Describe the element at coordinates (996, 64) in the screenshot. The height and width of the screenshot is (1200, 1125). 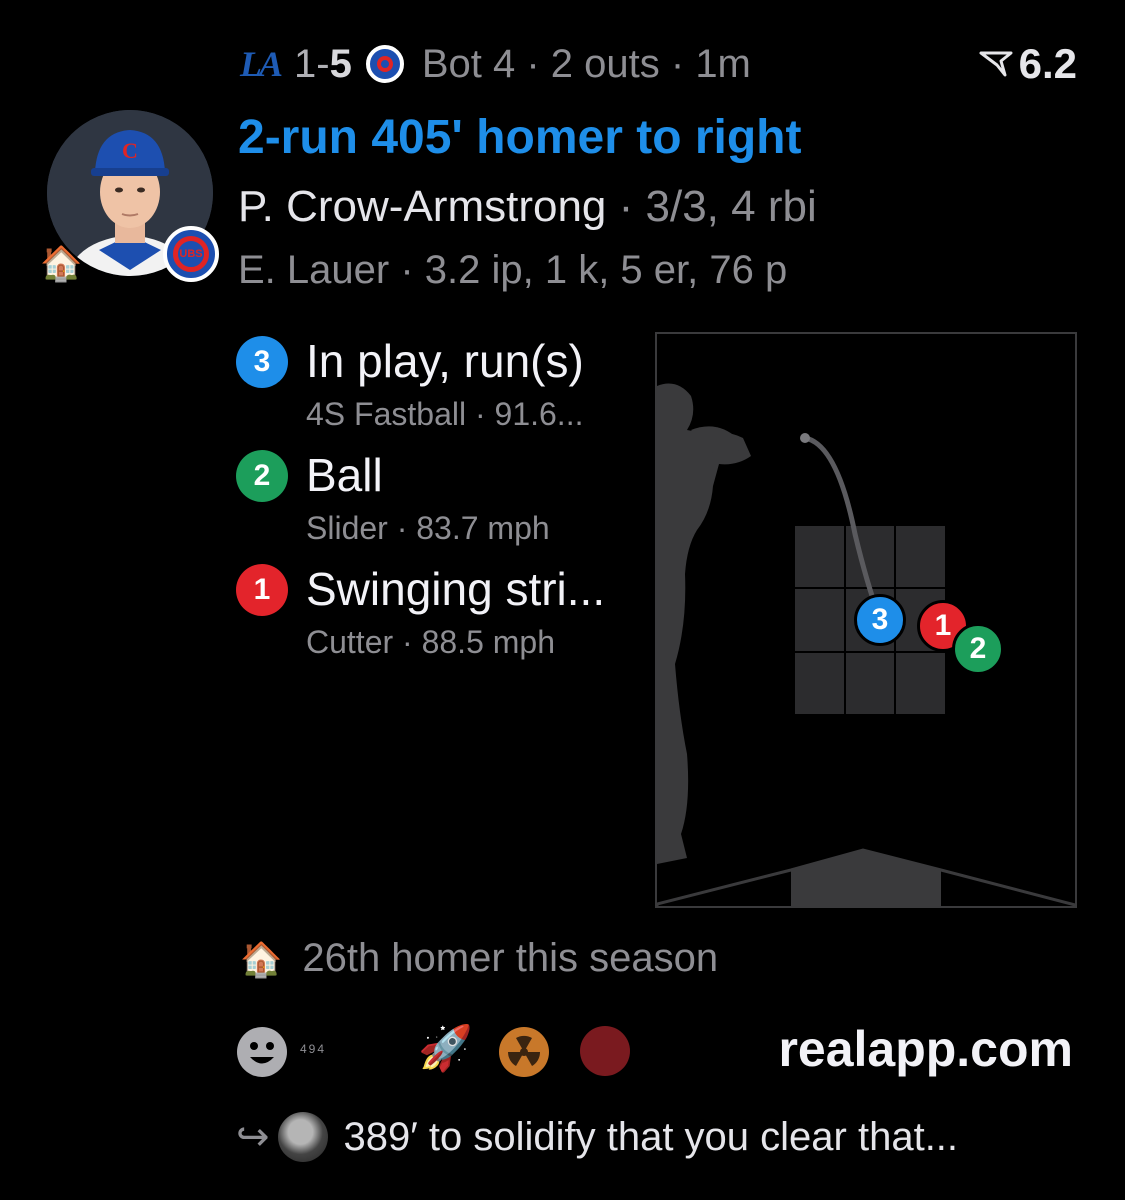
I see `rating-flag-icon` at that location.